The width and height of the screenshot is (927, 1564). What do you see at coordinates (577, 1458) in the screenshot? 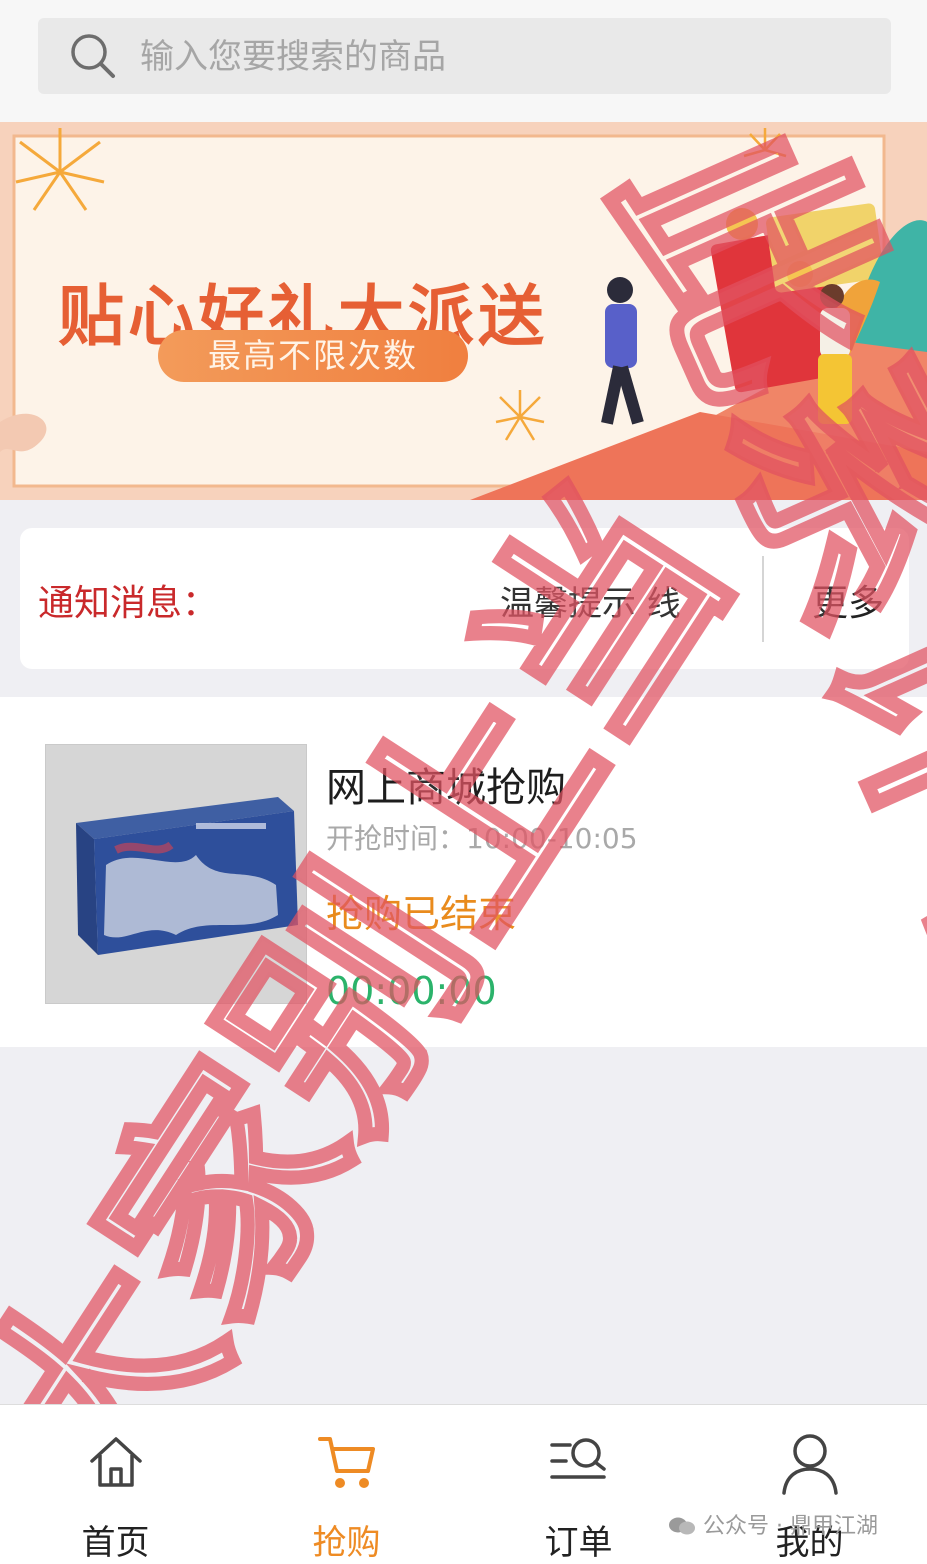
I see `order-list-icon` at bounding box center [577, 1458].